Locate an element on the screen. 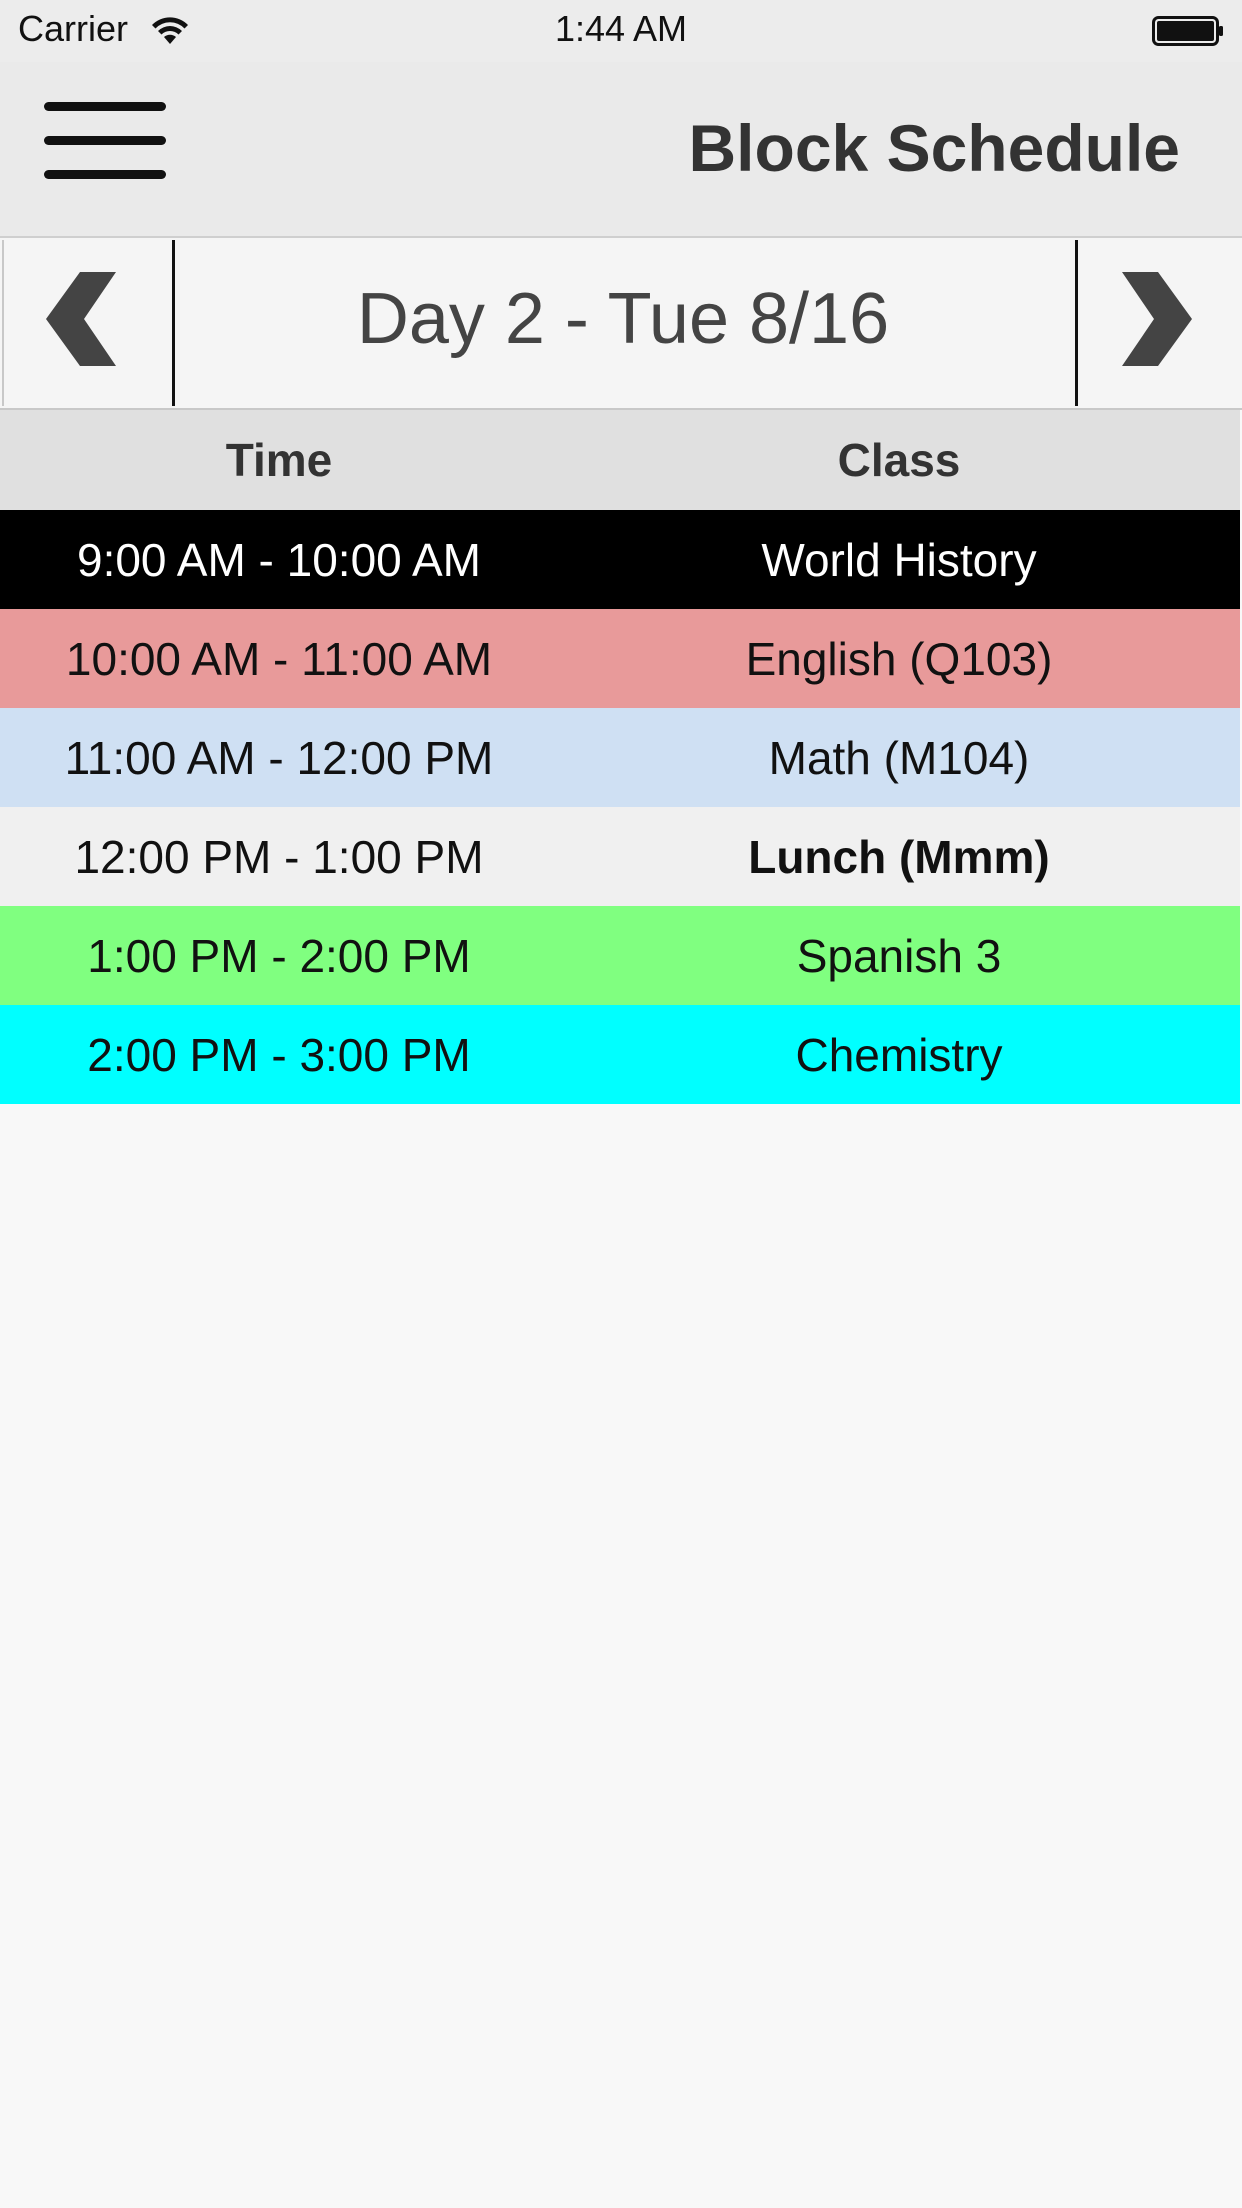 Image resolution: width=1242 pixels, height=2208 pixels. schedule-row: 11:00 AM - 12:00 PM Math (M104) is located at coordinates (620, 757).